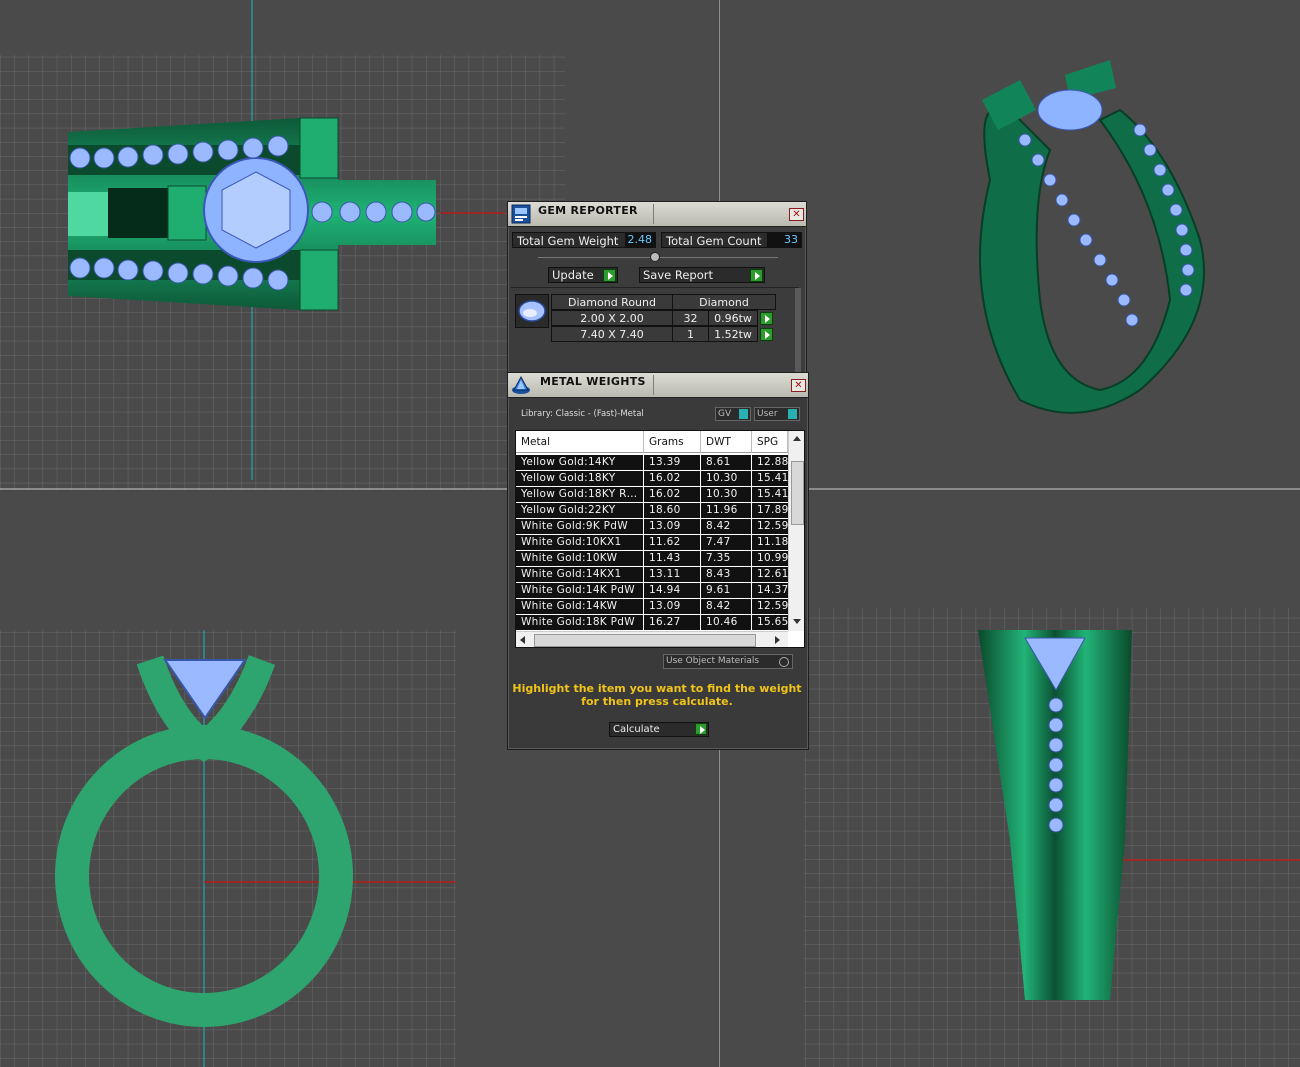  Describe the element at coordinates (672, 590) in the screenshot. I see `grams-cell: 14.94` at that location.